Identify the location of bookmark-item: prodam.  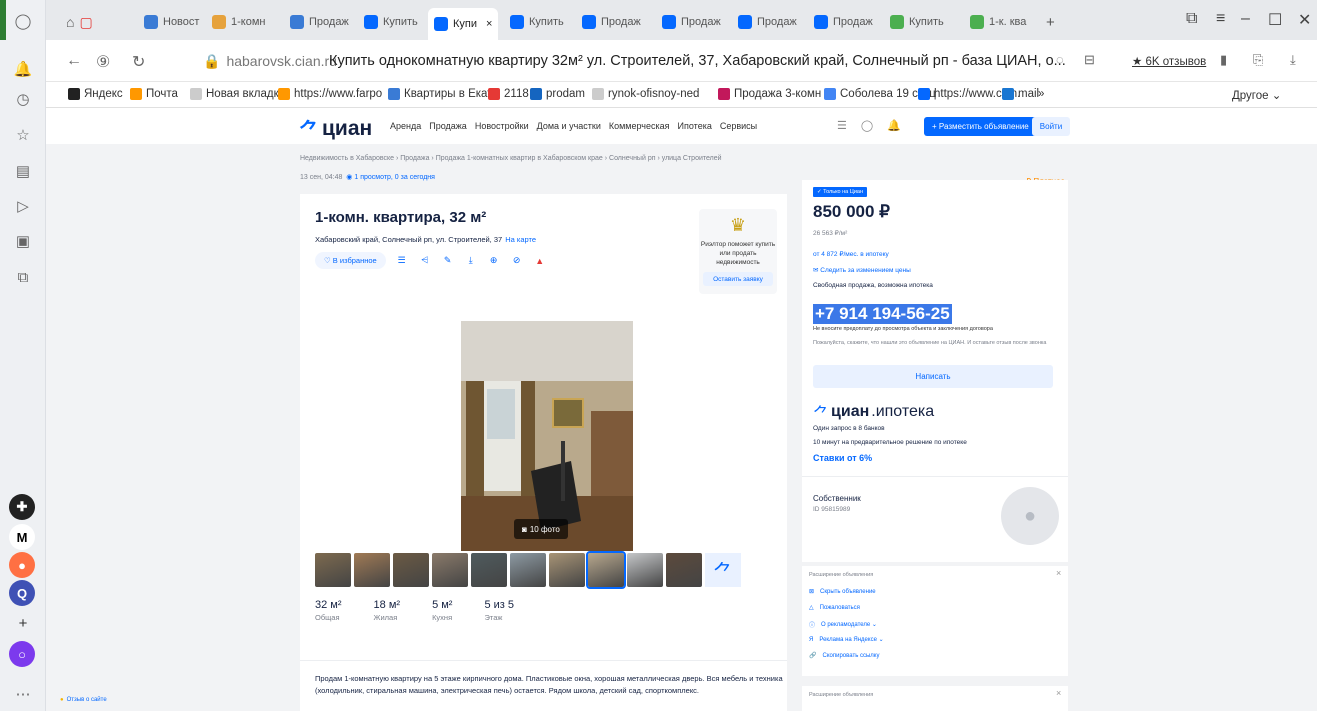
(557, 94).